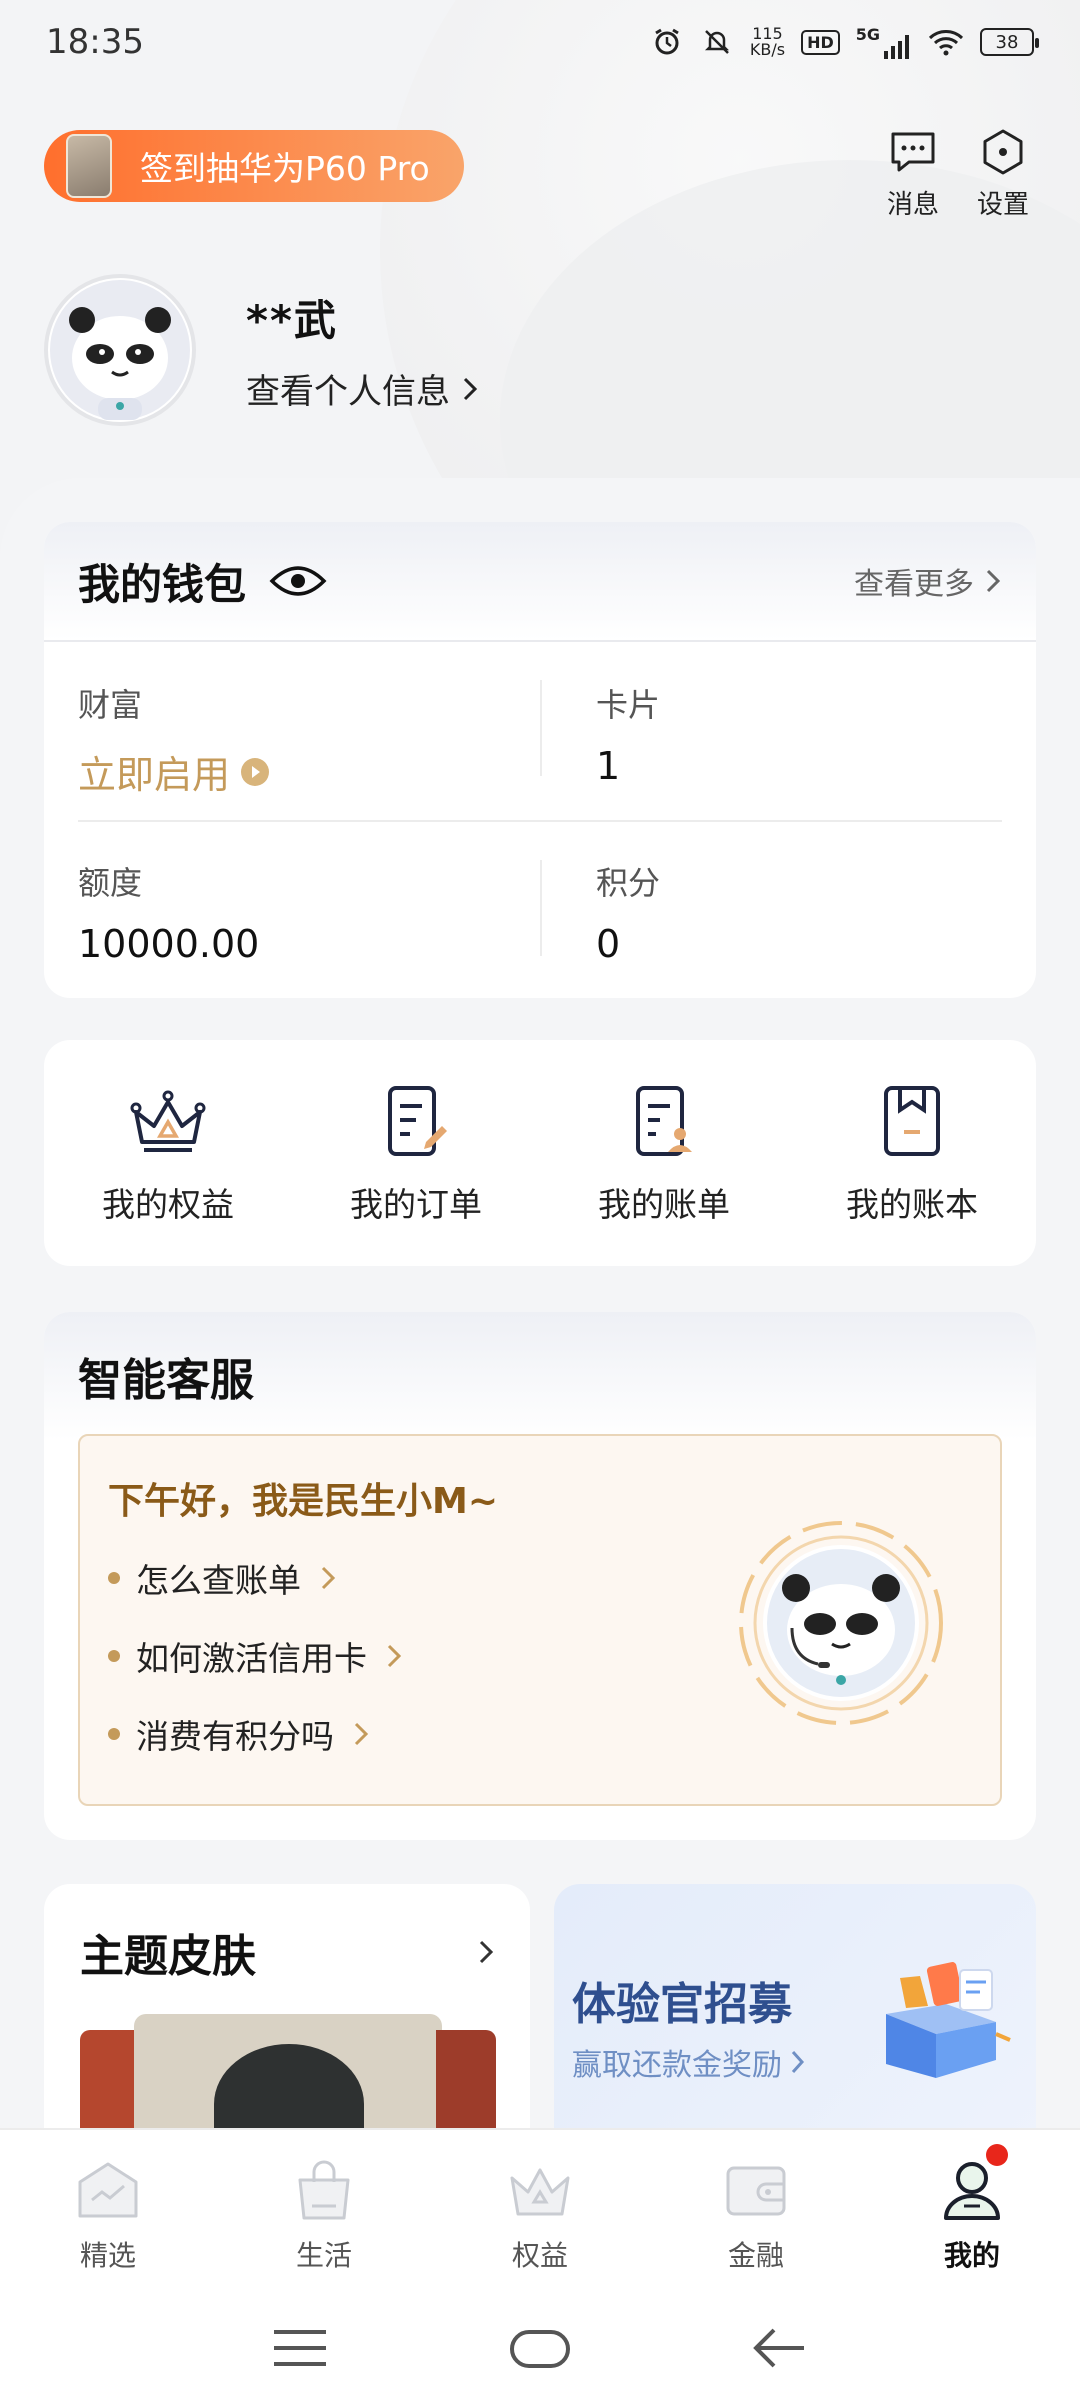 This screenshot has height=2408, width=1080. What do you see at coordinates (771, 909) in the screenshot?
I see `wallet-points: 积分 0` at bounding box center [771, 909].